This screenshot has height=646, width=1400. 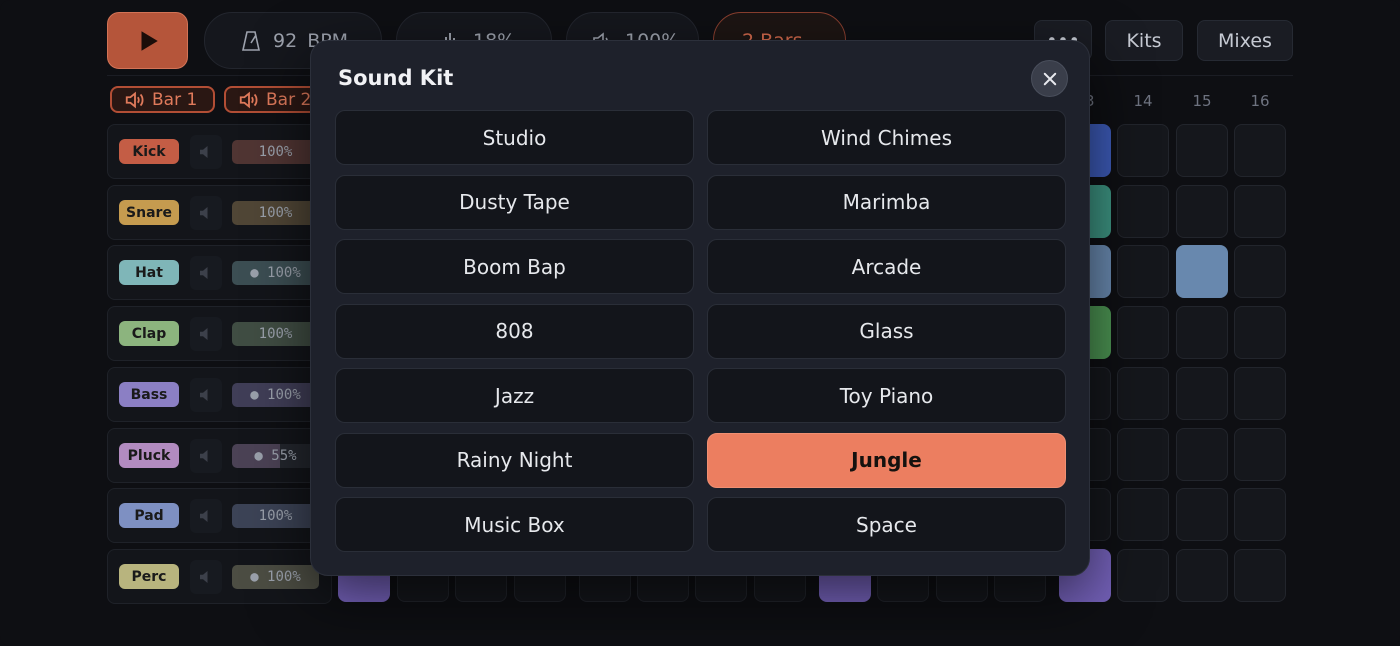 What do you see at coordinates (1260, 101) in the screenshot?
I see `step-number-16: 16` at bounding box center [1260, 101].